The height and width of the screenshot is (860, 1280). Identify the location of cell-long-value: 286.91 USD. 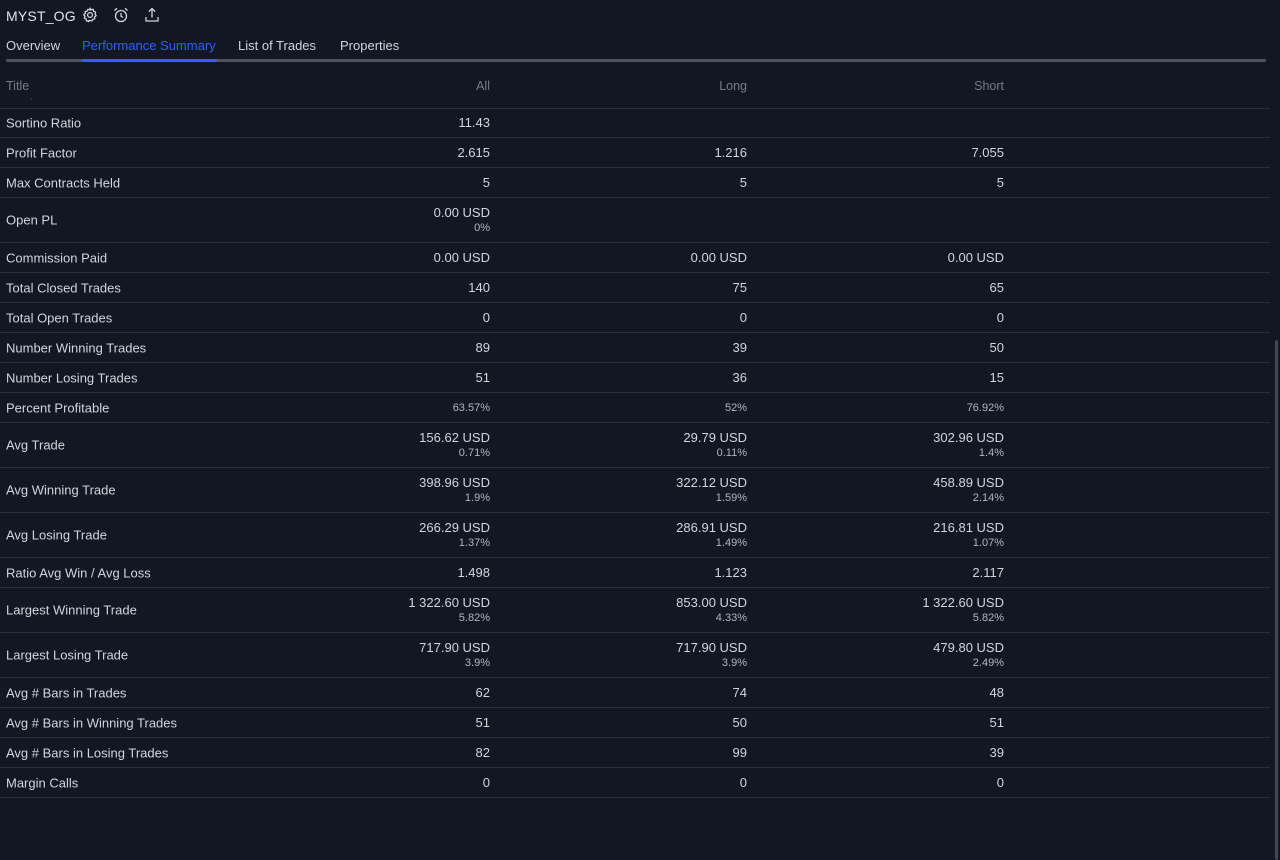
(711, 527).